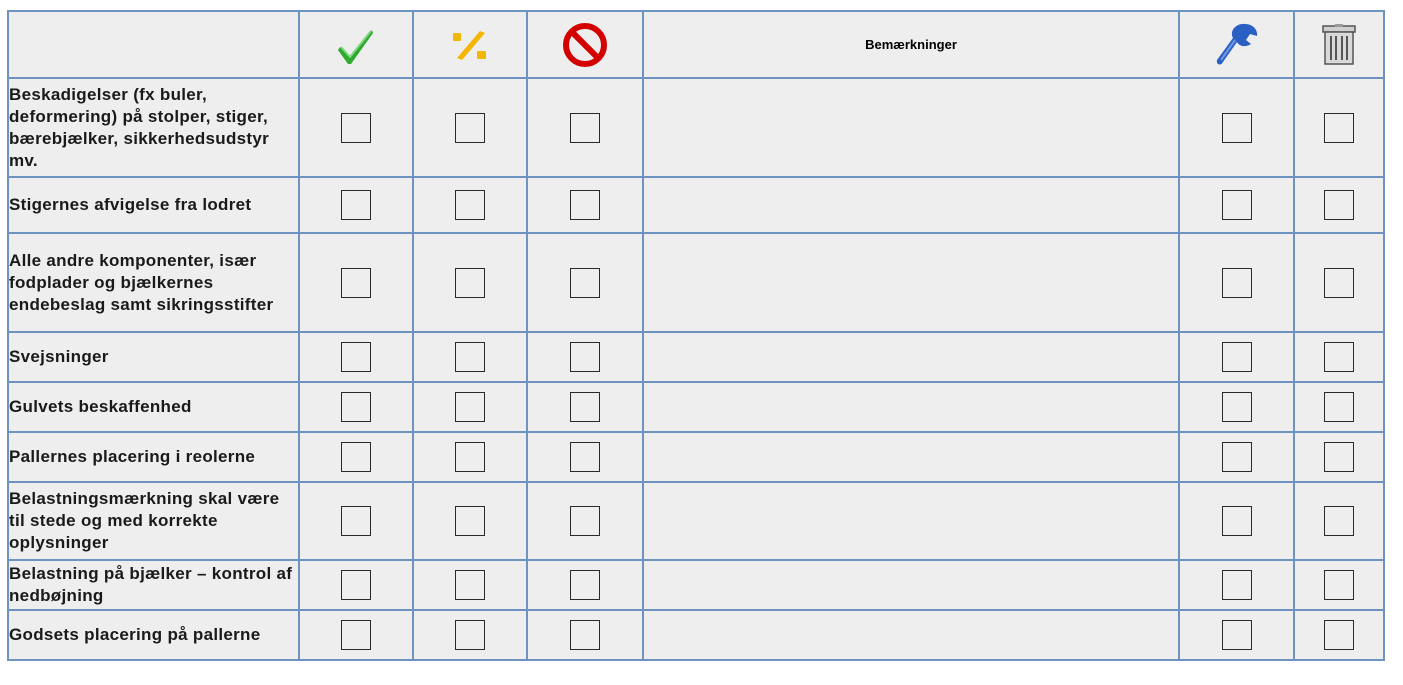 The image size is (1403, 685). I want to click on header-partial, so click(470, 44).